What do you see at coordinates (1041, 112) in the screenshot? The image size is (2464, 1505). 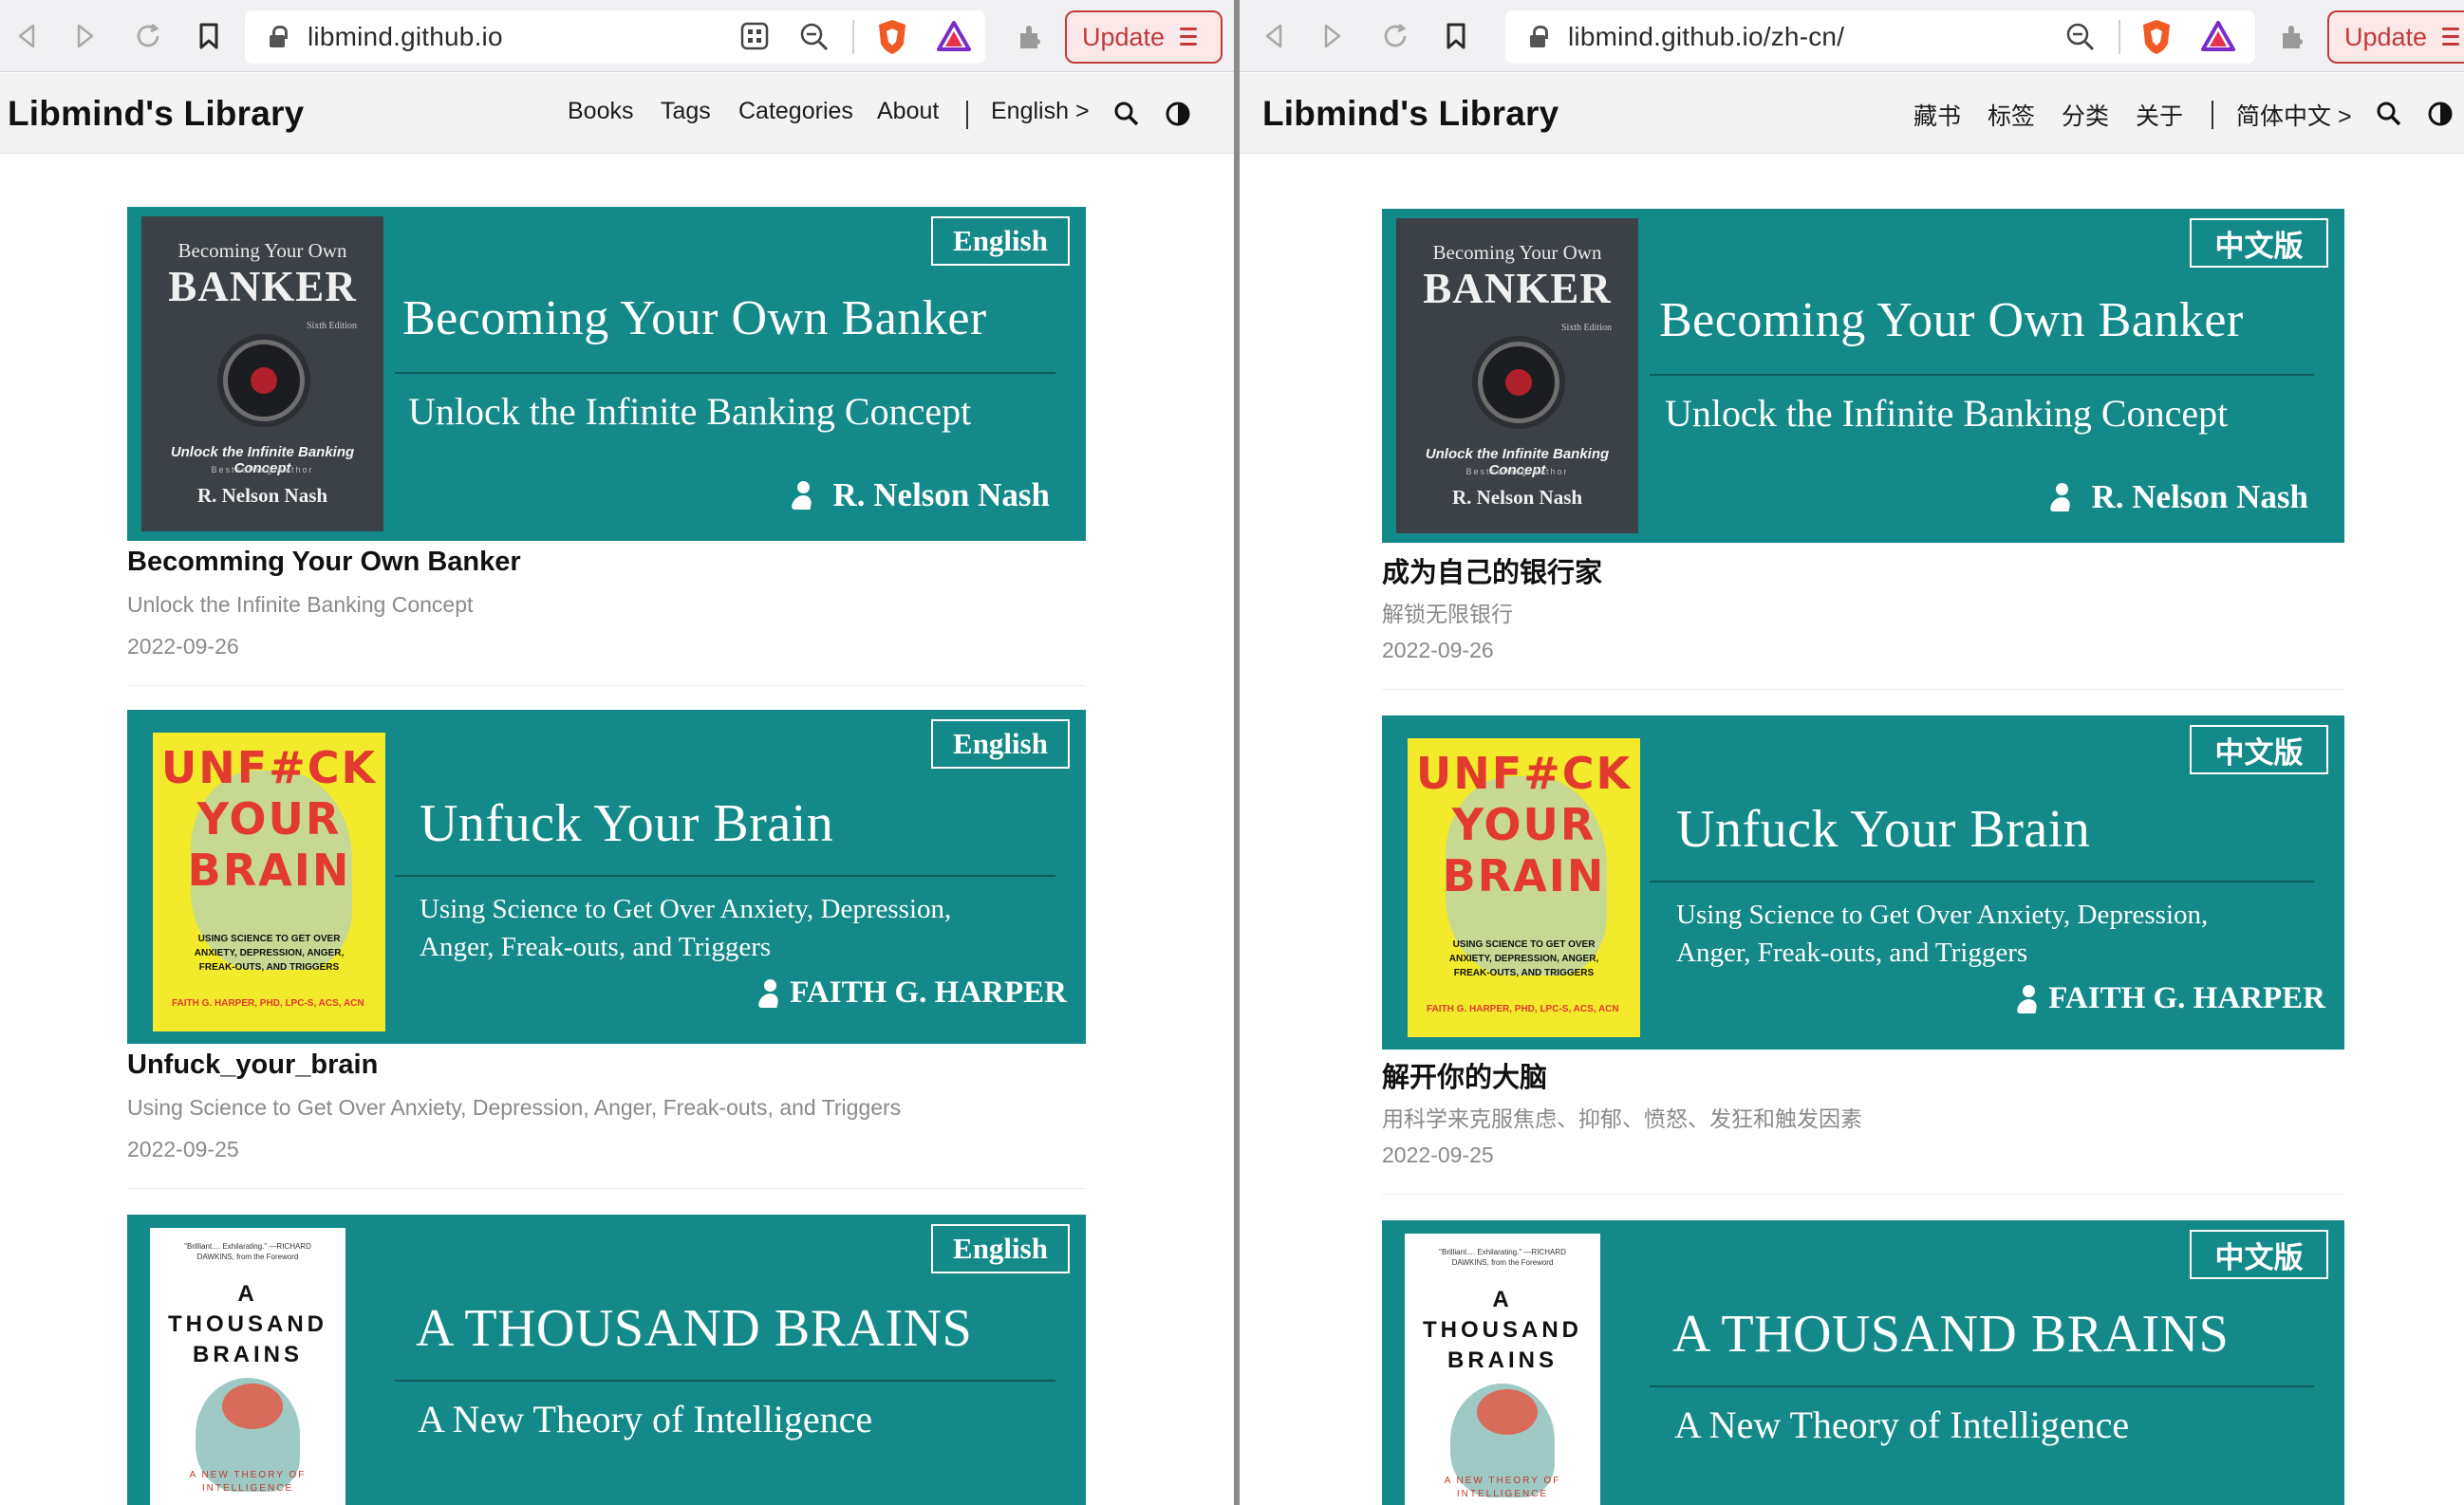 I see `language-switch: English >` at bounding box center [1041, 112].